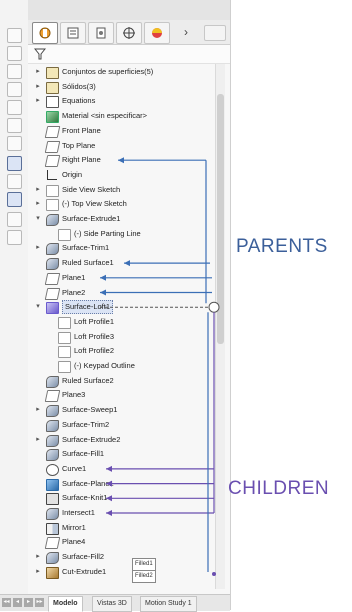 The image size is (352, 612). I want to click on tree-item: Material <sin especificar>, so click(121, 116).